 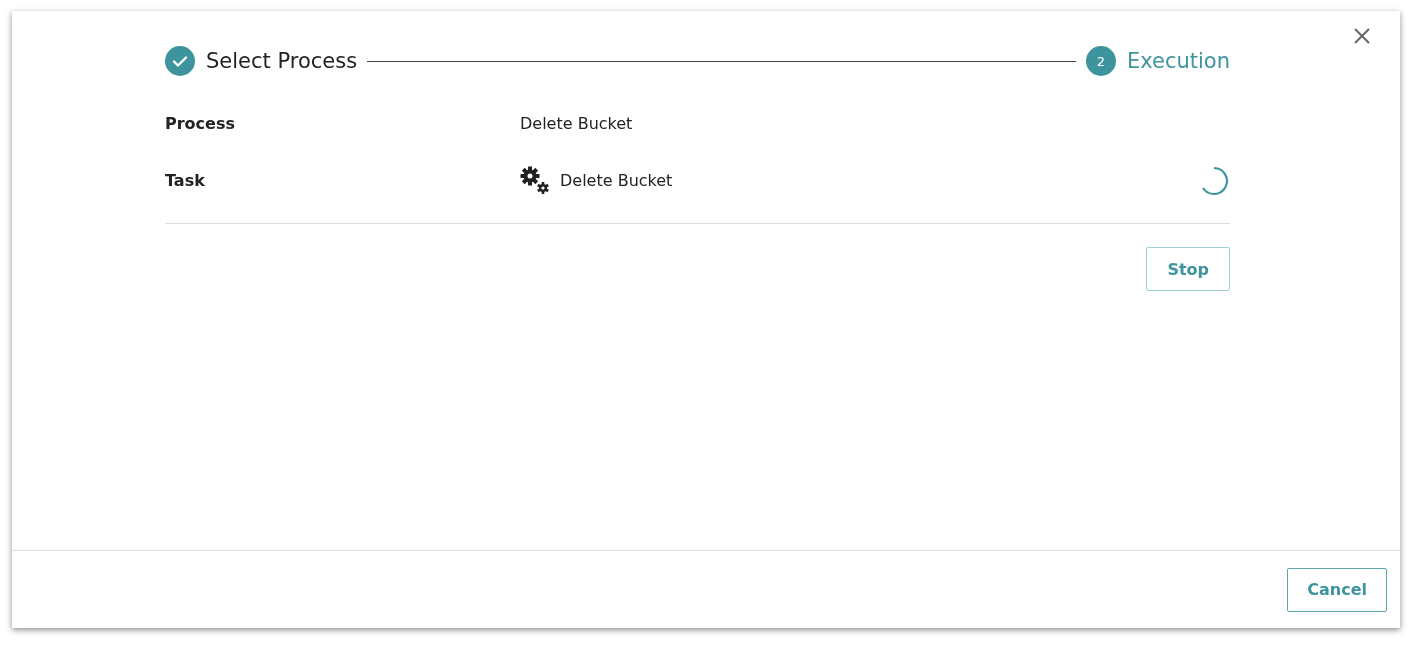 I want to click on step-number: 2, so click(x=1100, y=61).